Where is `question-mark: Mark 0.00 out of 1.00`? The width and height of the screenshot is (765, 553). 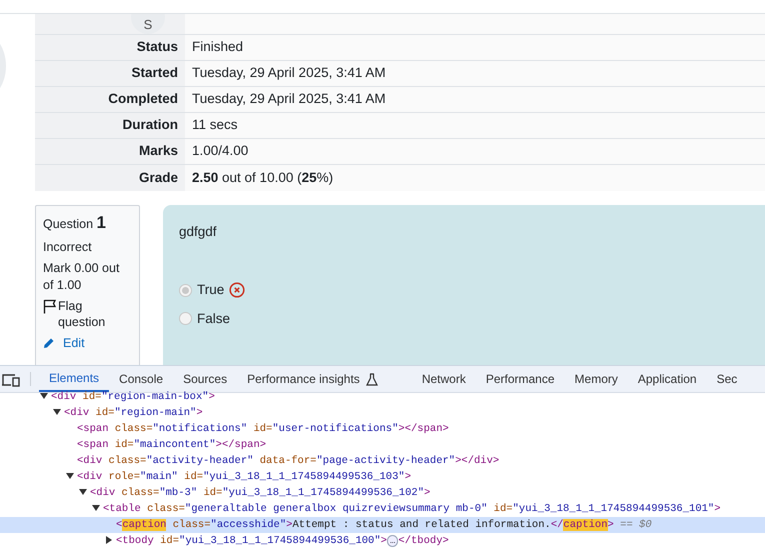
question-mark: Mark 0.00 out of 1.00 is located at coordinates (81, 276).